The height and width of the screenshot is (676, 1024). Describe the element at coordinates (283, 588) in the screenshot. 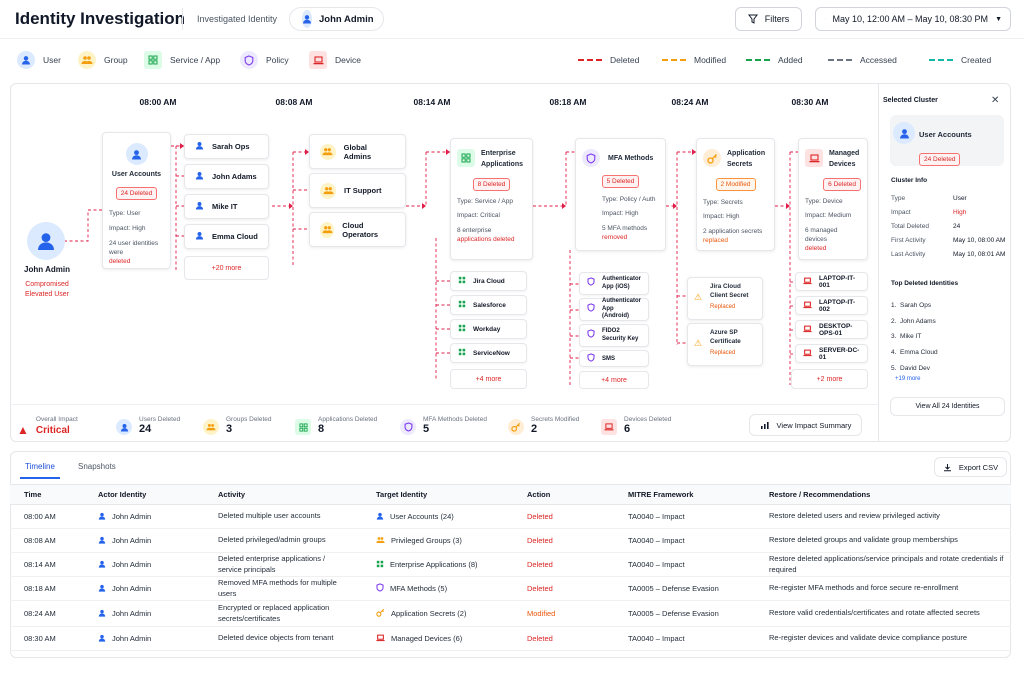

I see `cell-activity: Removed MFA methods for multiple users` at that location.